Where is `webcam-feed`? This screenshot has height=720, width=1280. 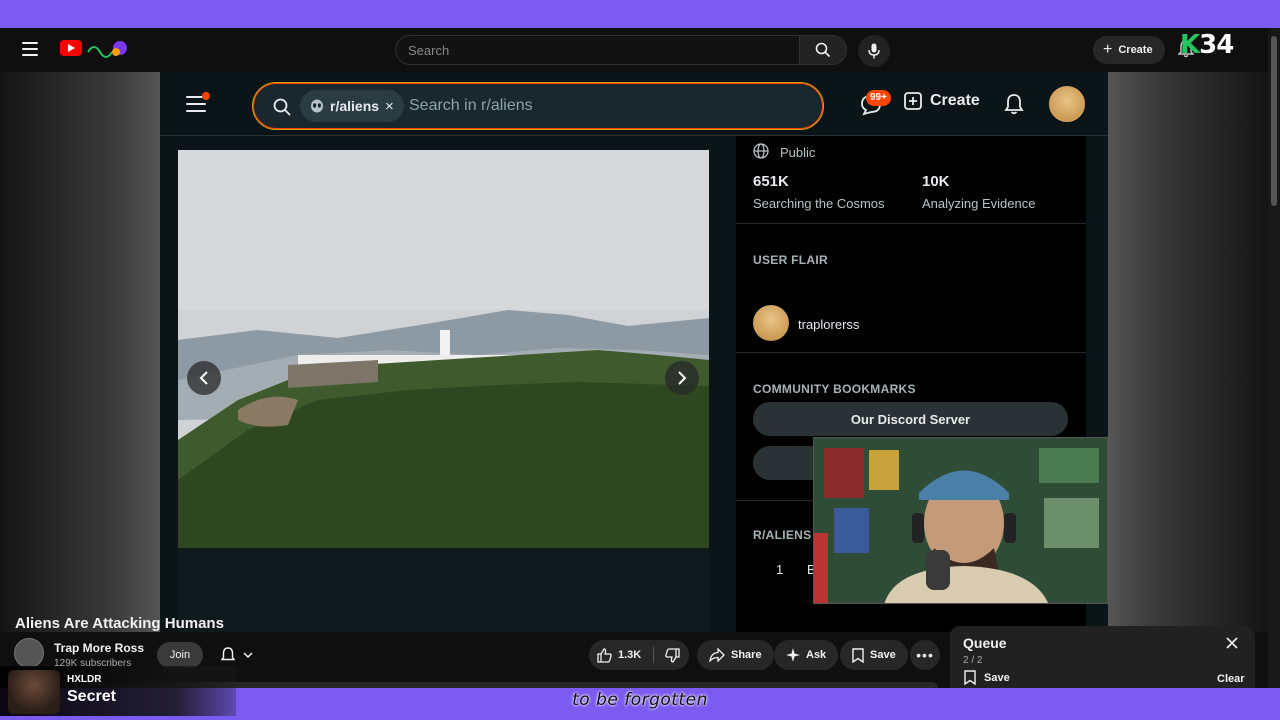
webcam-feed is located at coordinates (960, 520).